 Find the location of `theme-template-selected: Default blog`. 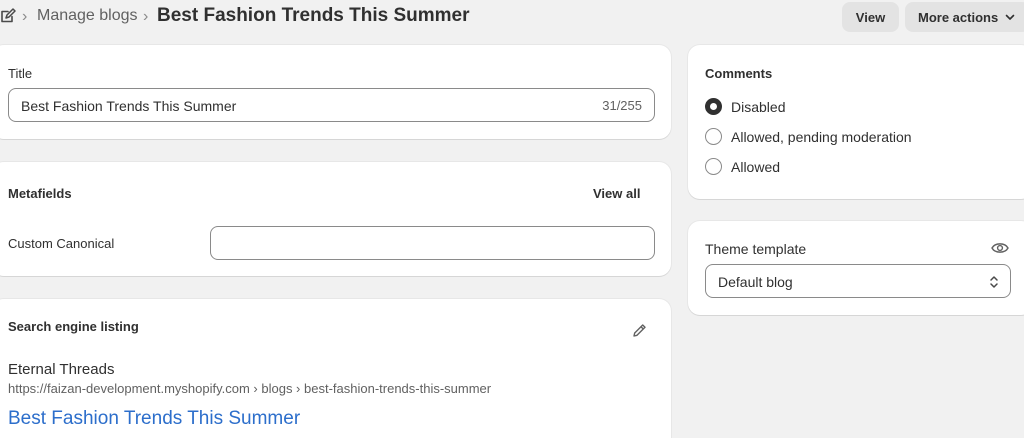

theme-template-selected: Default blog is located at coordinates (755, 282).